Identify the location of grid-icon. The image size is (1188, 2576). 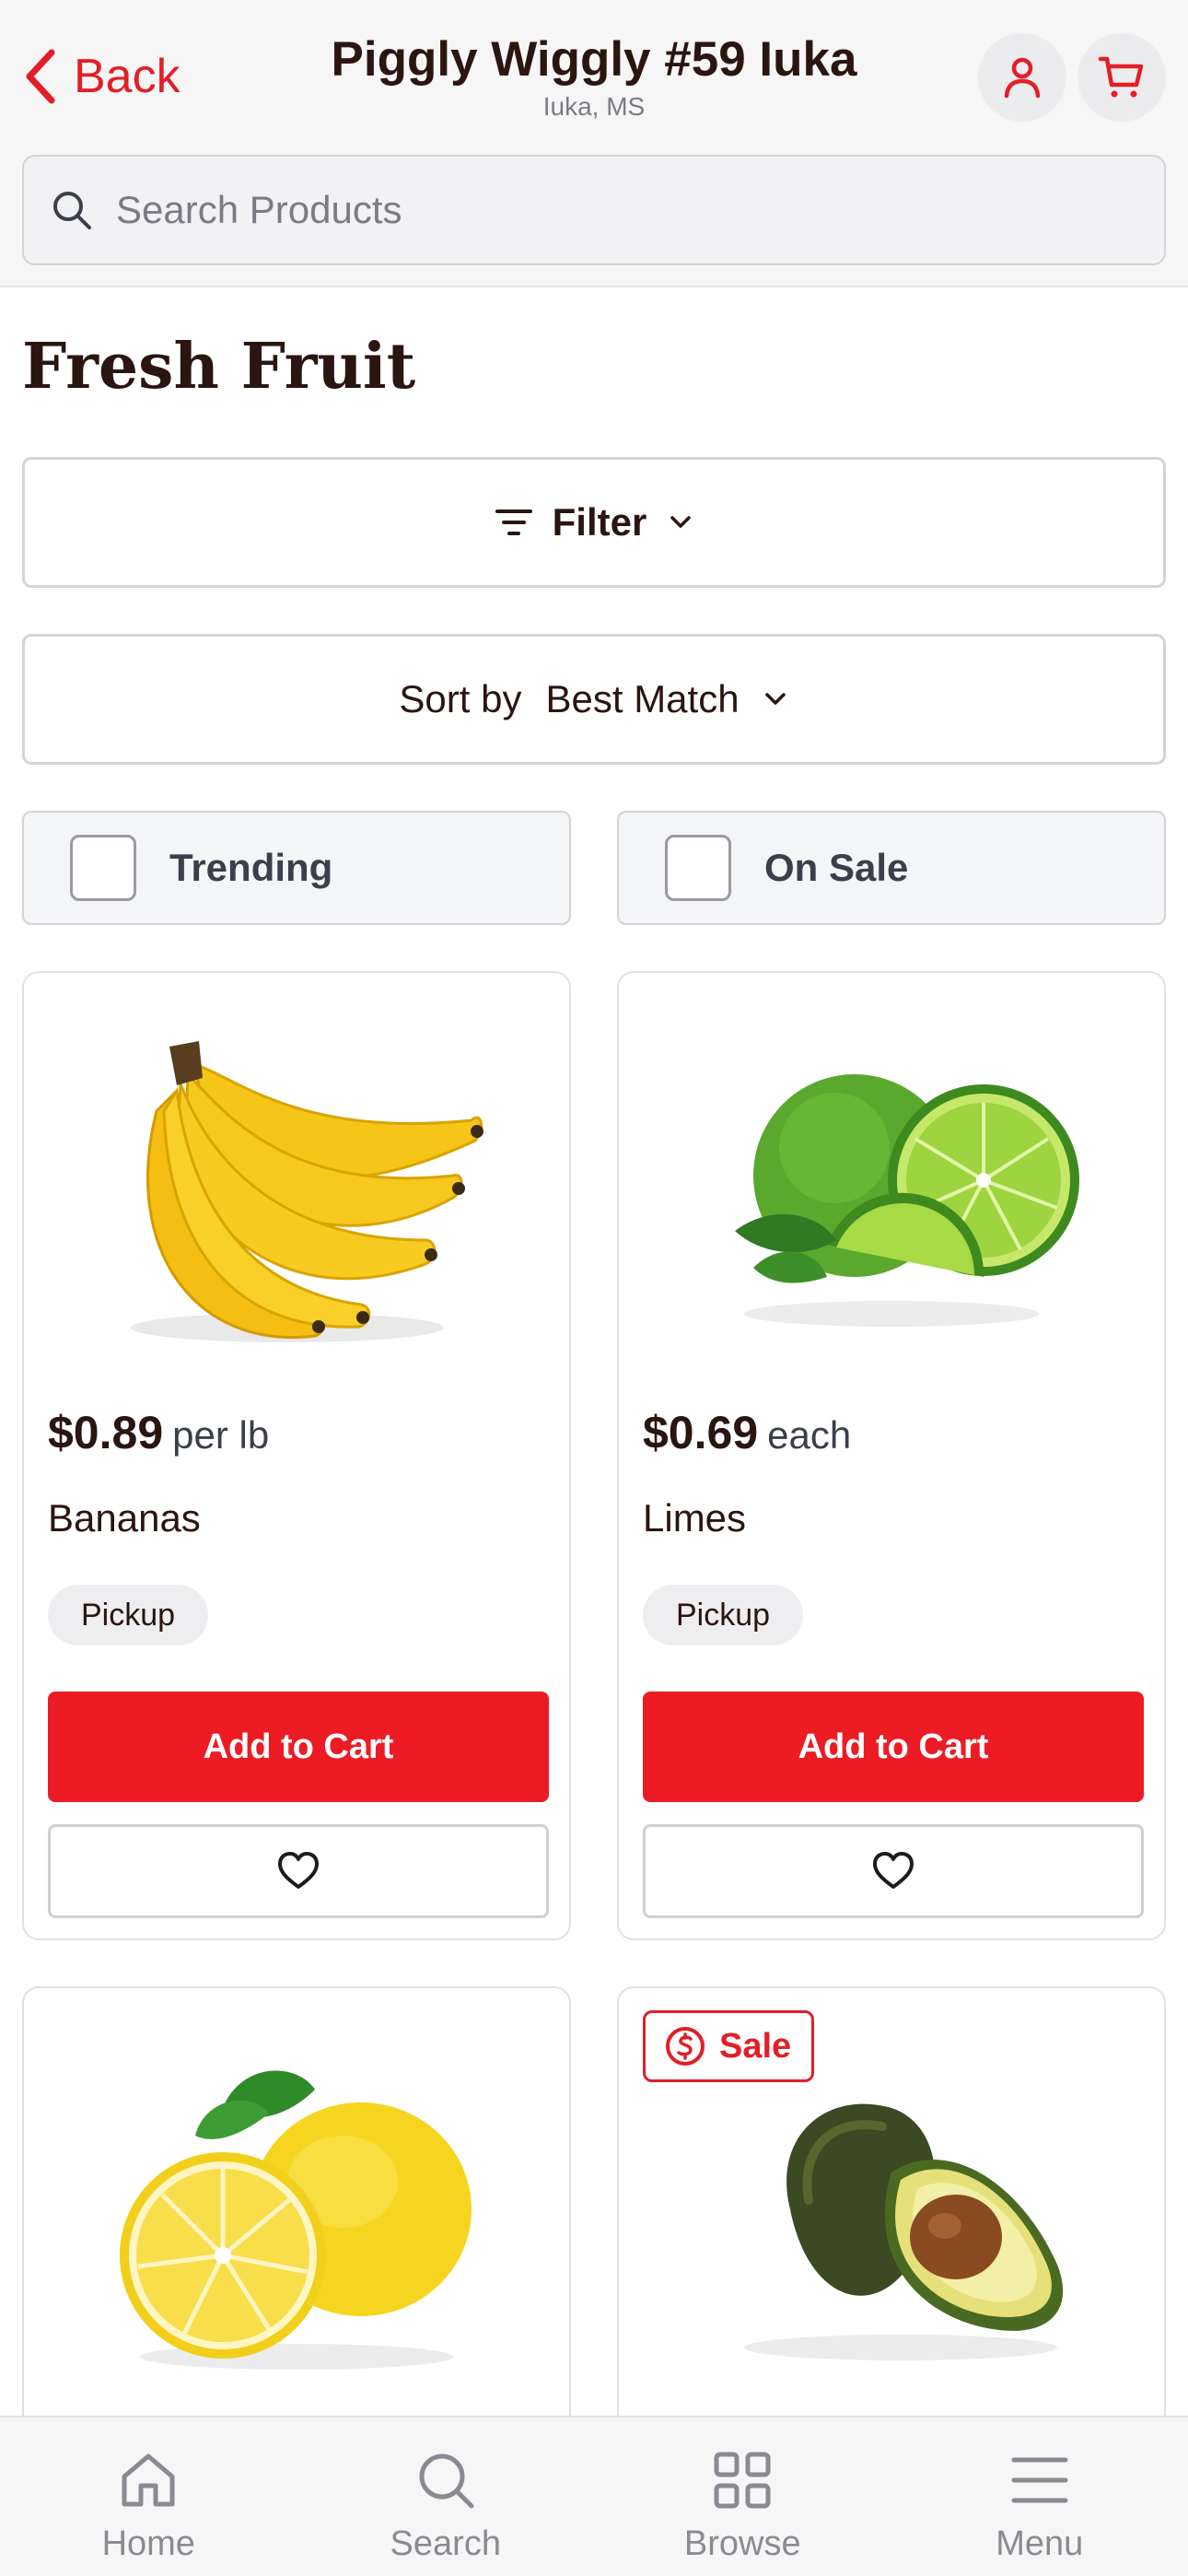
(742, 2480).